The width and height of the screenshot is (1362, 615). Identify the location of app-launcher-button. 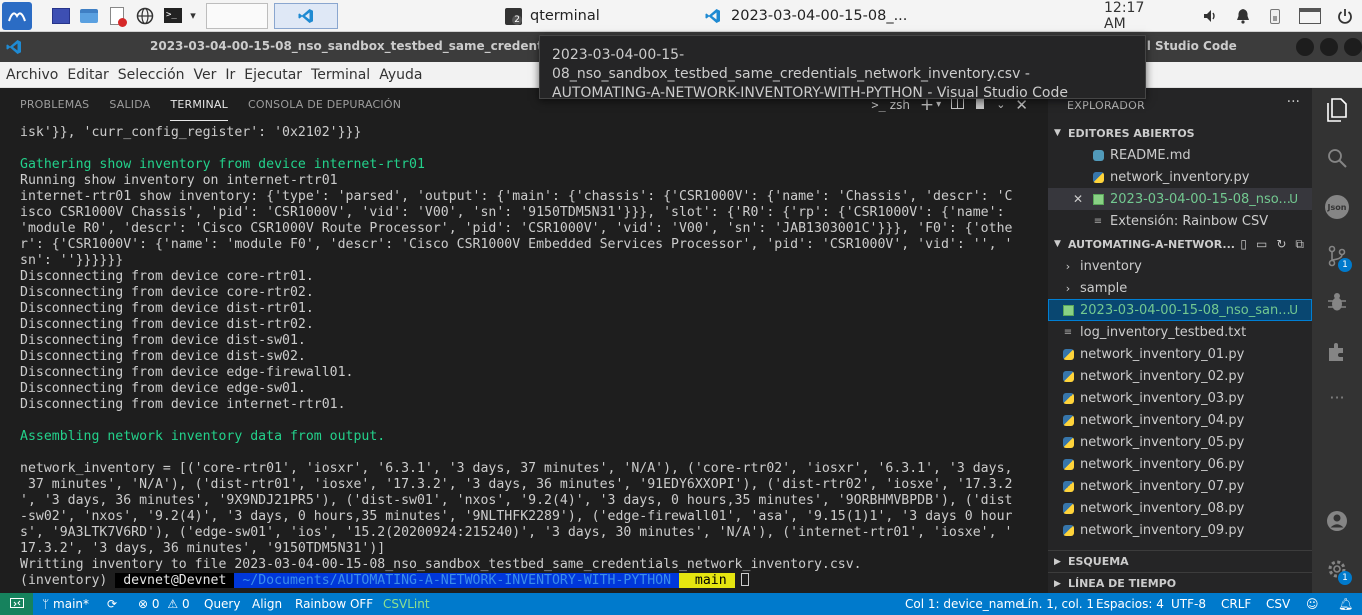
(17, 15).